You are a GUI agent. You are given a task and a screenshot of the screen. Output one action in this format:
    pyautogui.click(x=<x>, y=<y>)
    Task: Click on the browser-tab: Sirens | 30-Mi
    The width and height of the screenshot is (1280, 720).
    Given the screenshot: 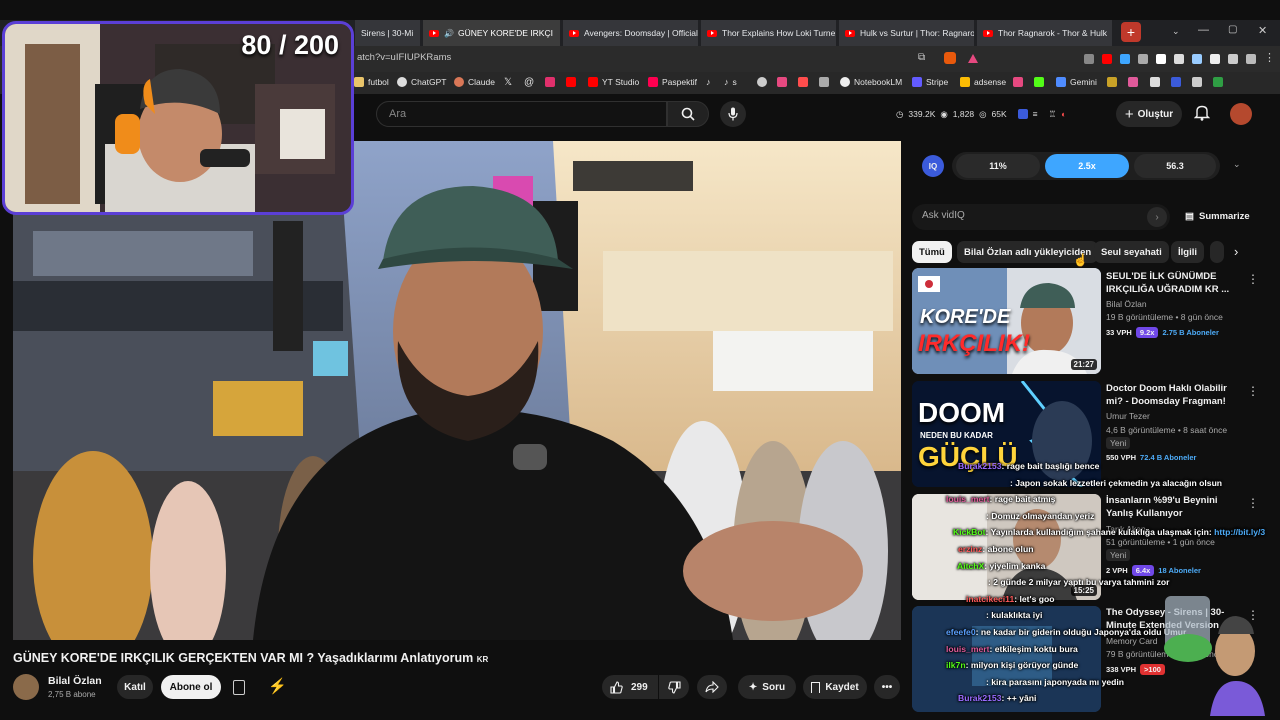 What is the action you would take?
    pyautogui.click(x=388, y=33)
    